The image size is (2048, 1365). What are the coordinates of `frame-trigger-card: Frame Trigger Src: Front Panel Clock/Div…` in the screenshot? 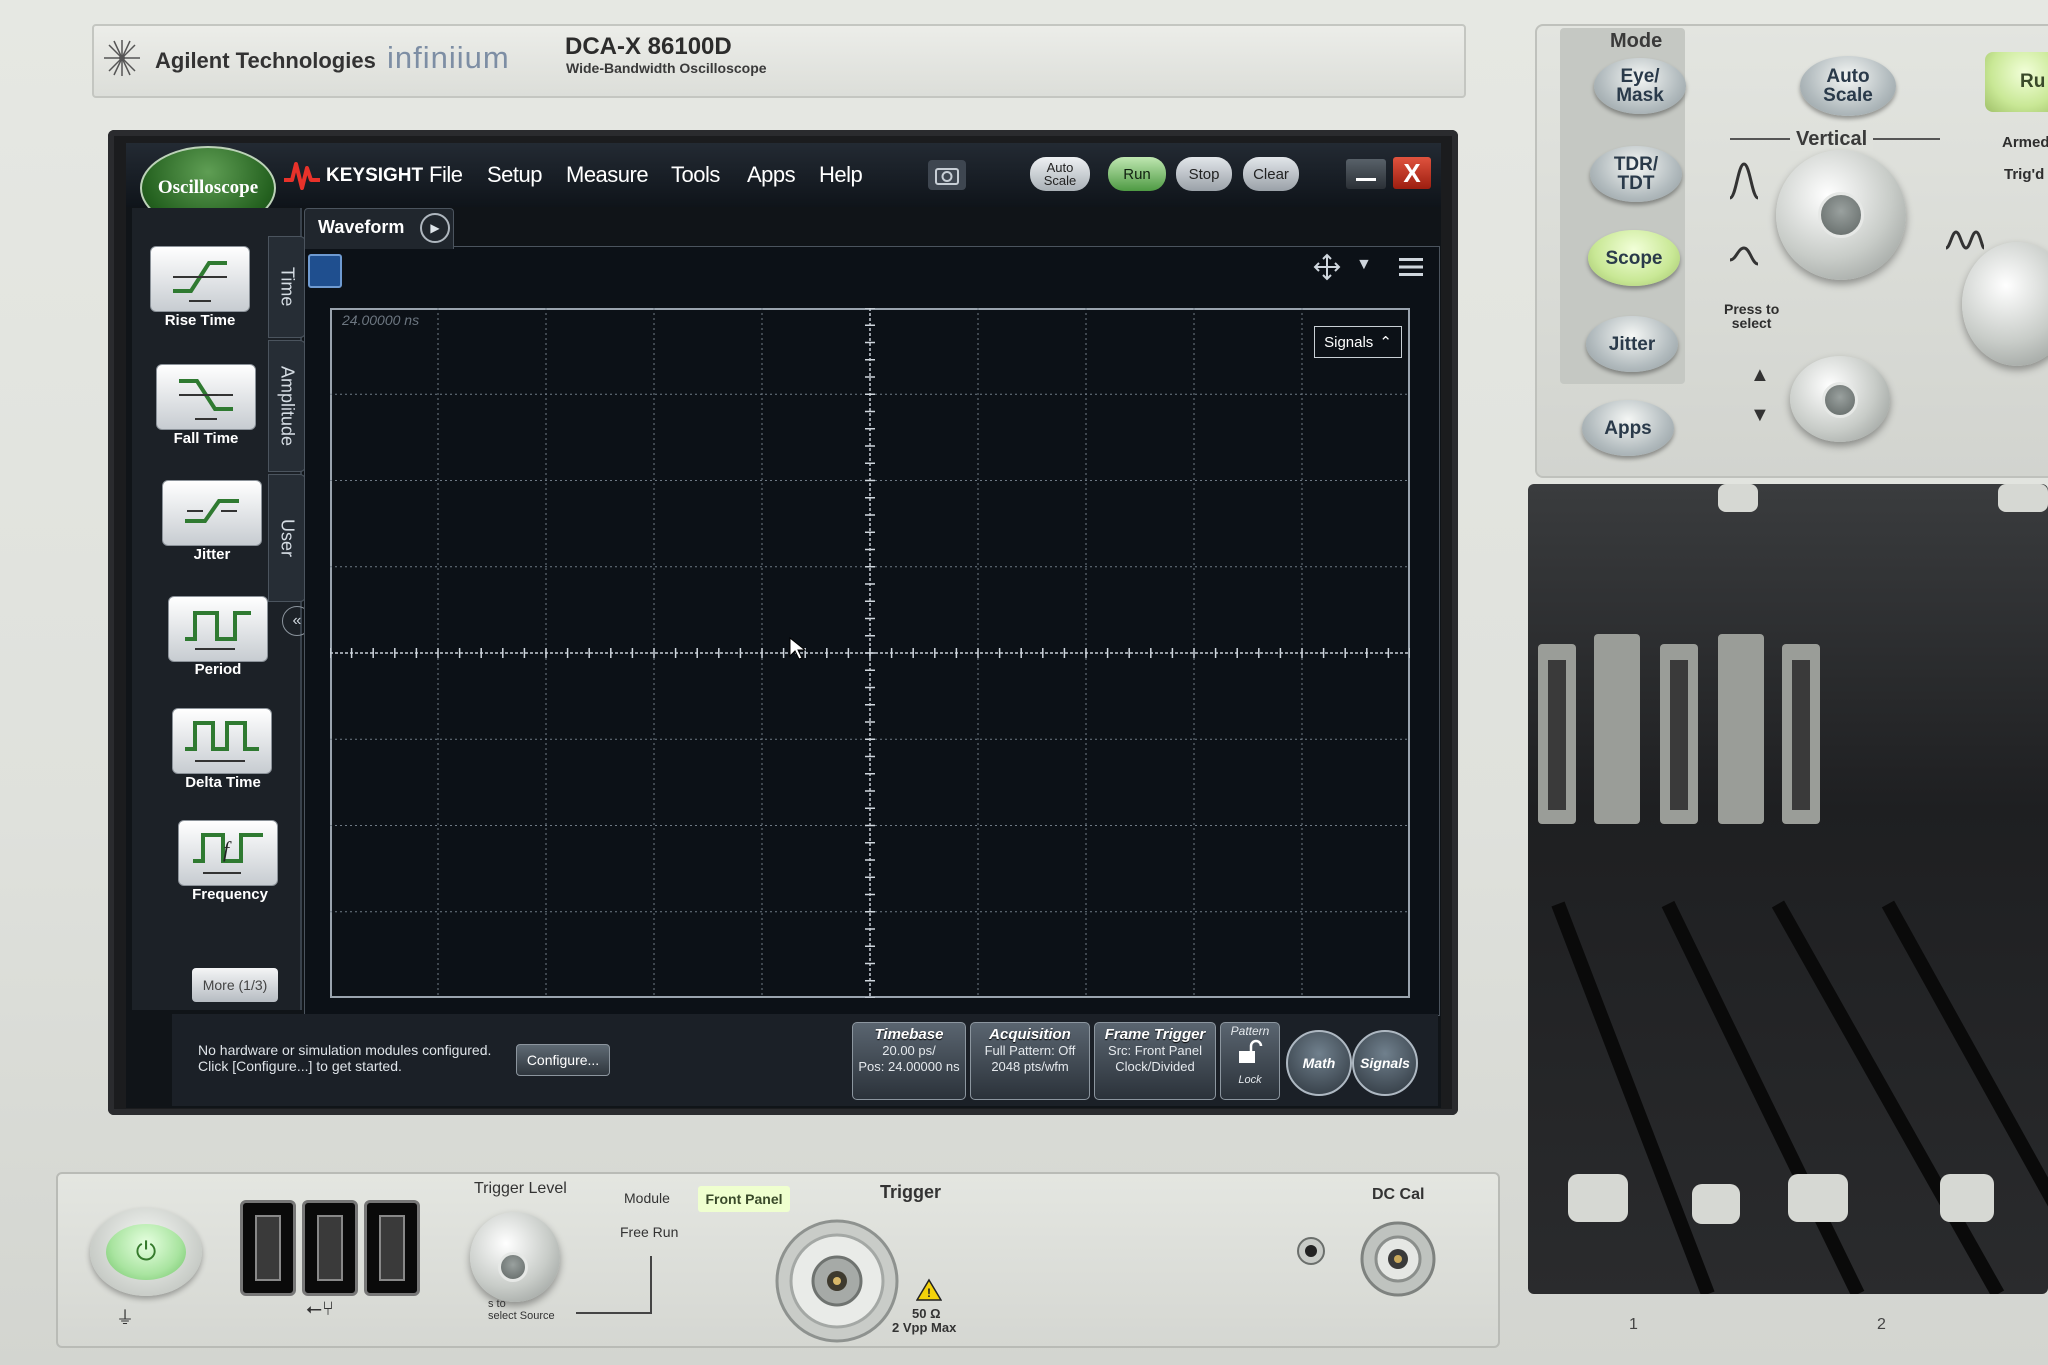 It's located at (1155, 1061).